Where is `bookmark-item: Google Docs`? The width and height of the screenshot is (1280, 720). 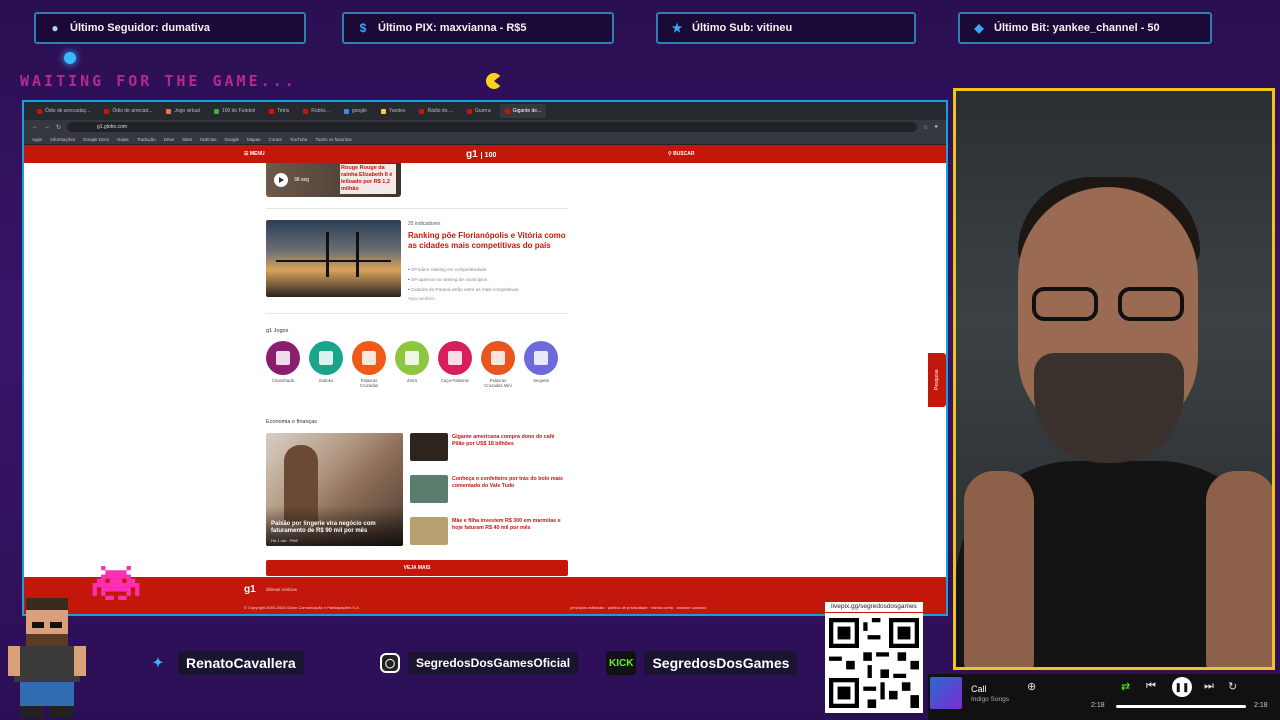
bookmark-item: Google Docs is located at coordinates (96, 139).